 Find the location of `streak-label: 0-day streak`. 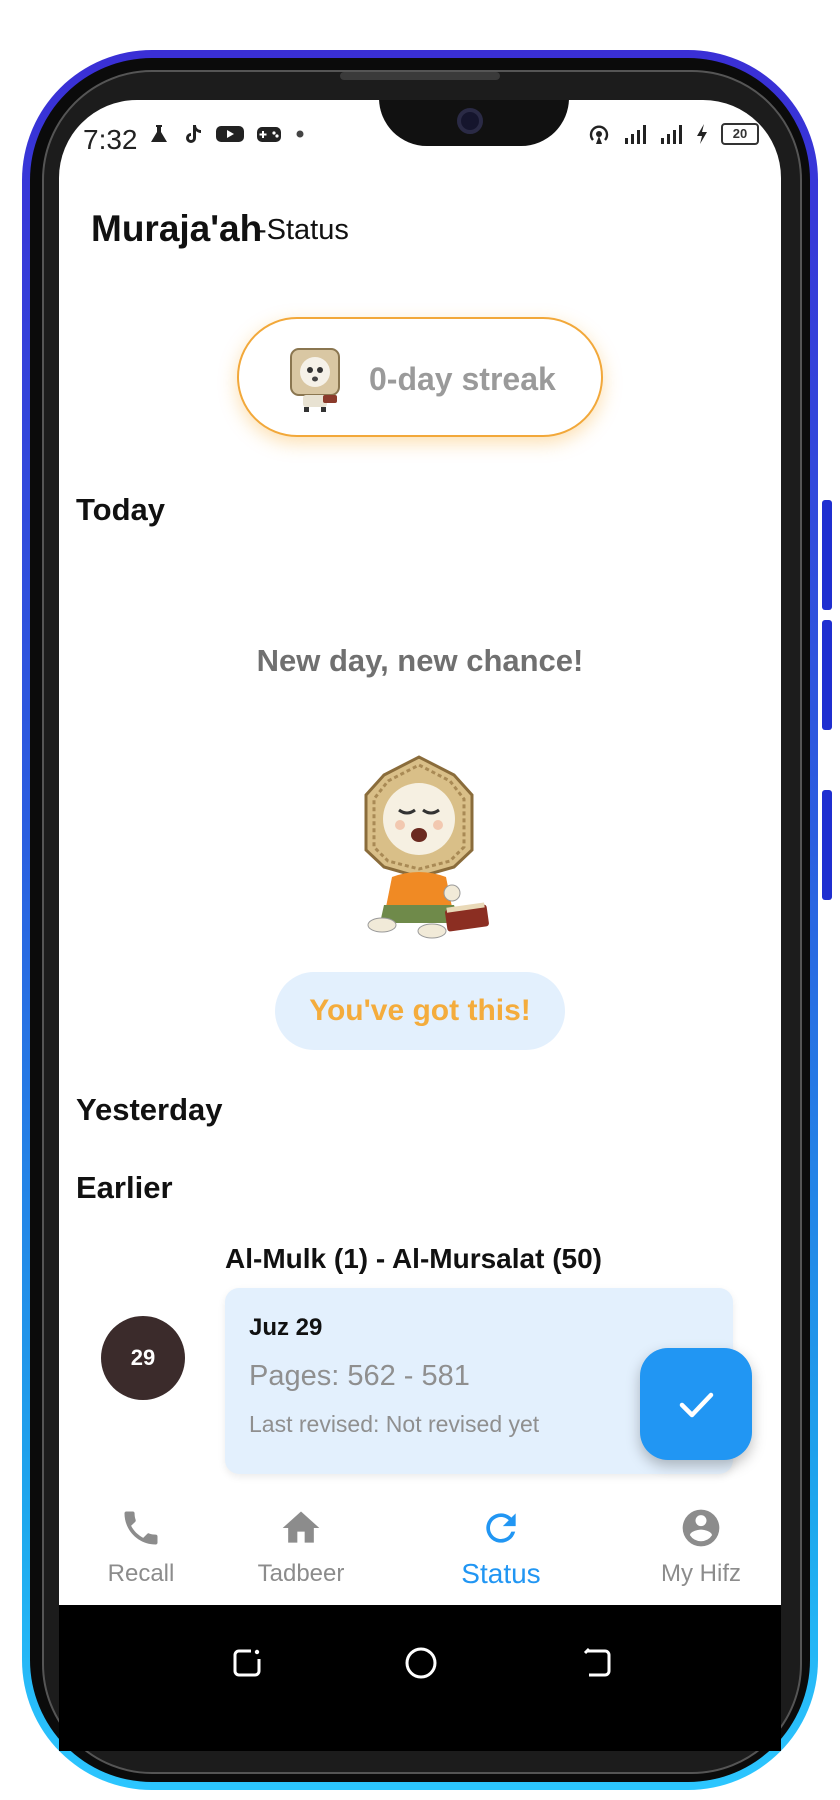

streak-label: 0-day streak is located at coordinates (462, 379).